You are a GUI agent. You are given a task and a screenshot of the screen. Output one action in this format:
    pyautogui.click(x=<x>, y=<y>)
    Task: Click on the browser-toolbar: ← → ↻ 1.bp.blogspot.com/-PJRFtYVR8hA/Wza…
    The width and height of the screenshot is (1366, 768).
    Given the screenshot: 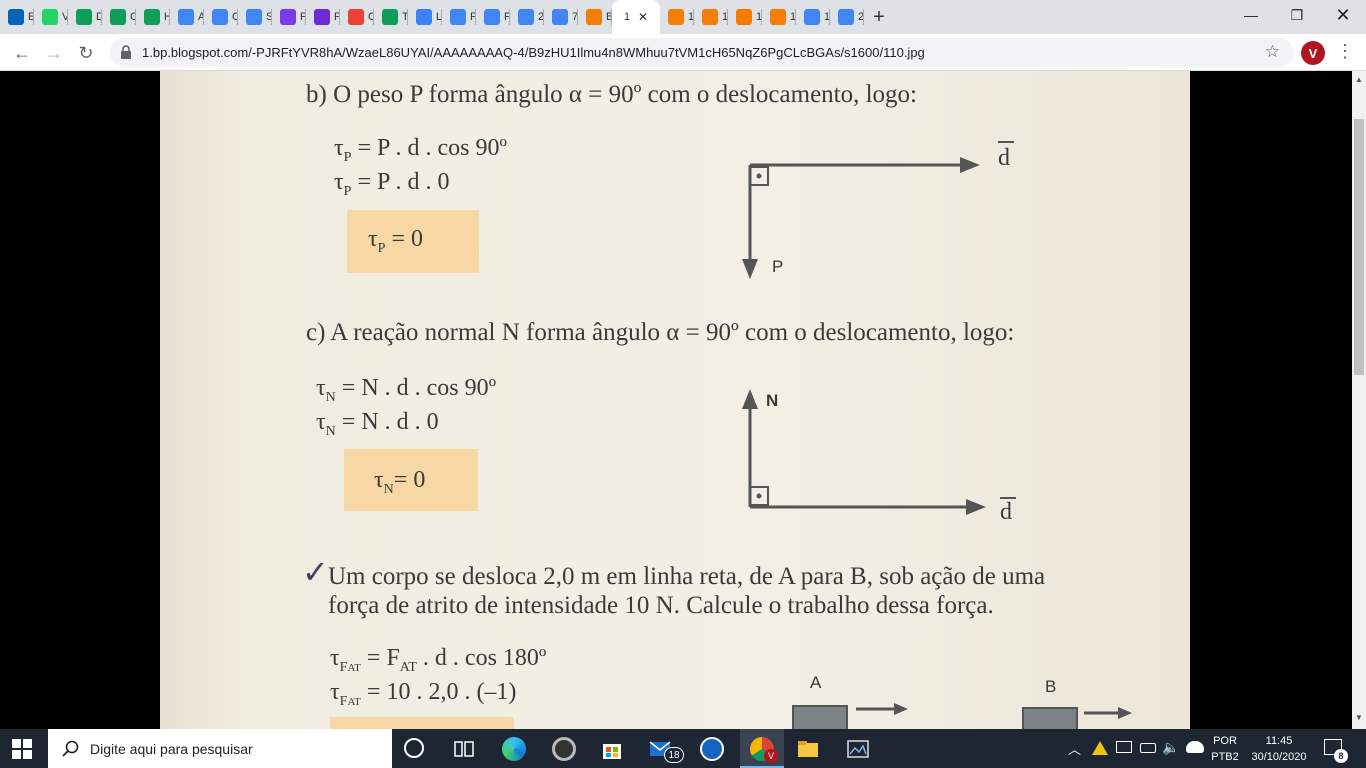 What is the action you would take?
    pyautogui.click(x=683, y=52)
    